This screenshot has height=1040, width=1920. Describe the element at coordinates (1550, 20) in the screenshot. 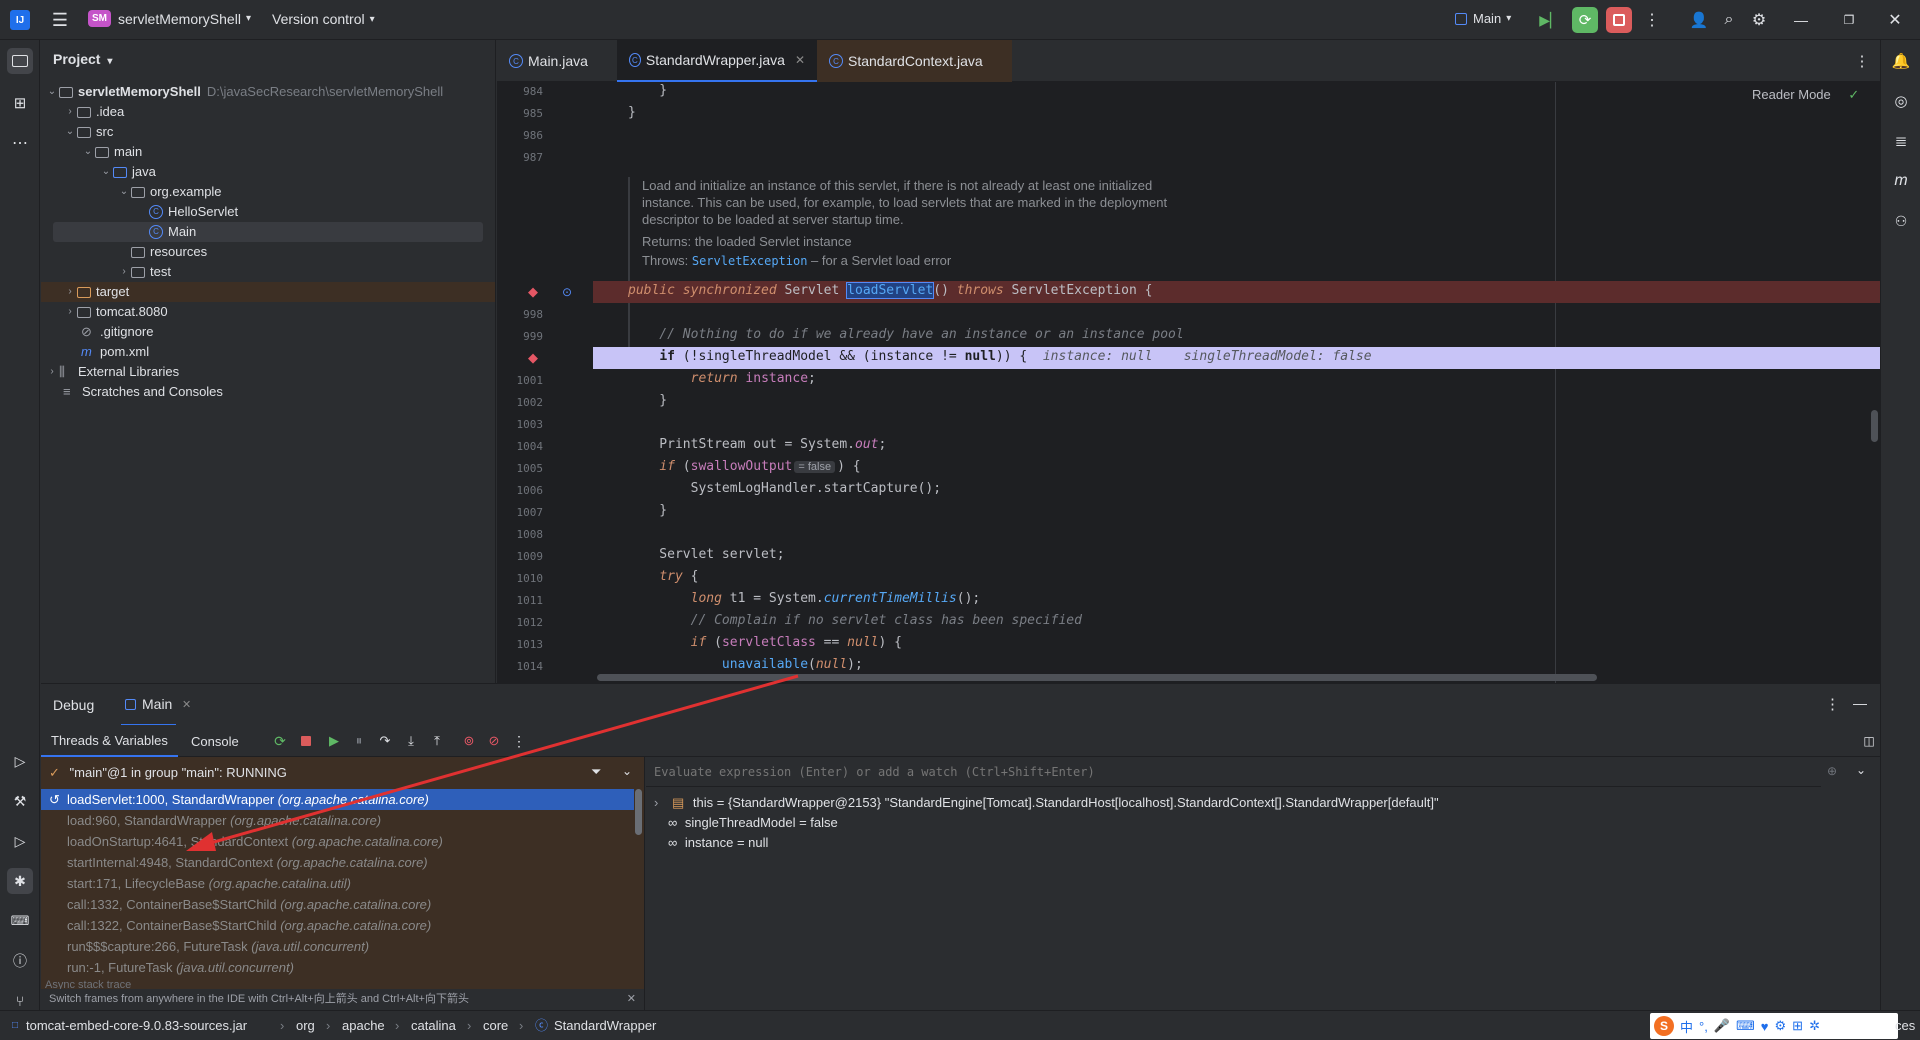

I see `resume-icon: ▶▏` at that location.